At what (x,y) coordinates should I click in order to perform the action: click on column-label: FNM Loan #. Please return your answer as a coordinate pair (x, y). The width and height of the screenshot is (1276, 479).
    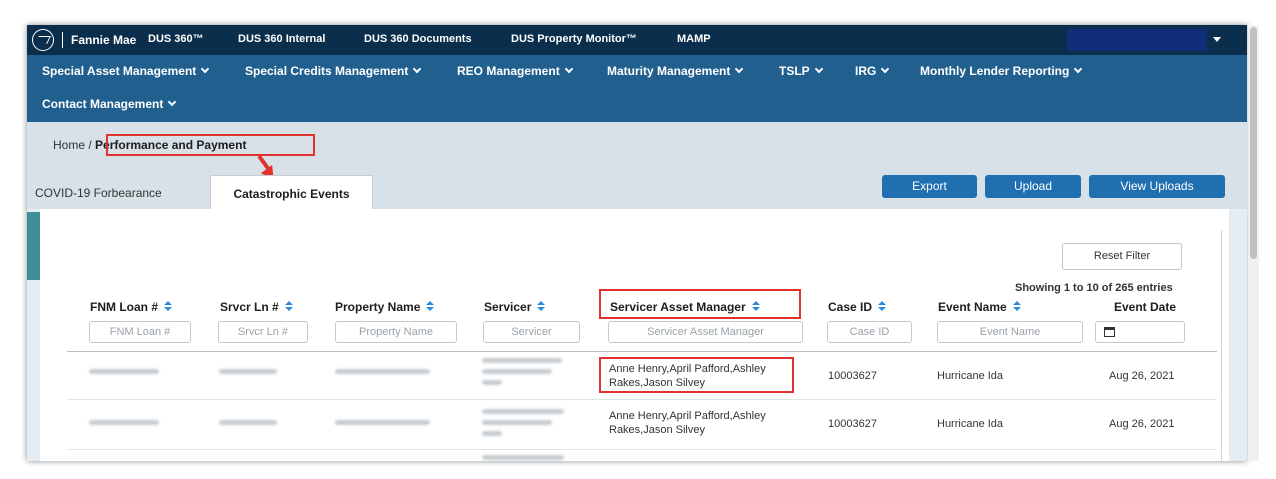
    Looking at the image, I should click on (124, 307).